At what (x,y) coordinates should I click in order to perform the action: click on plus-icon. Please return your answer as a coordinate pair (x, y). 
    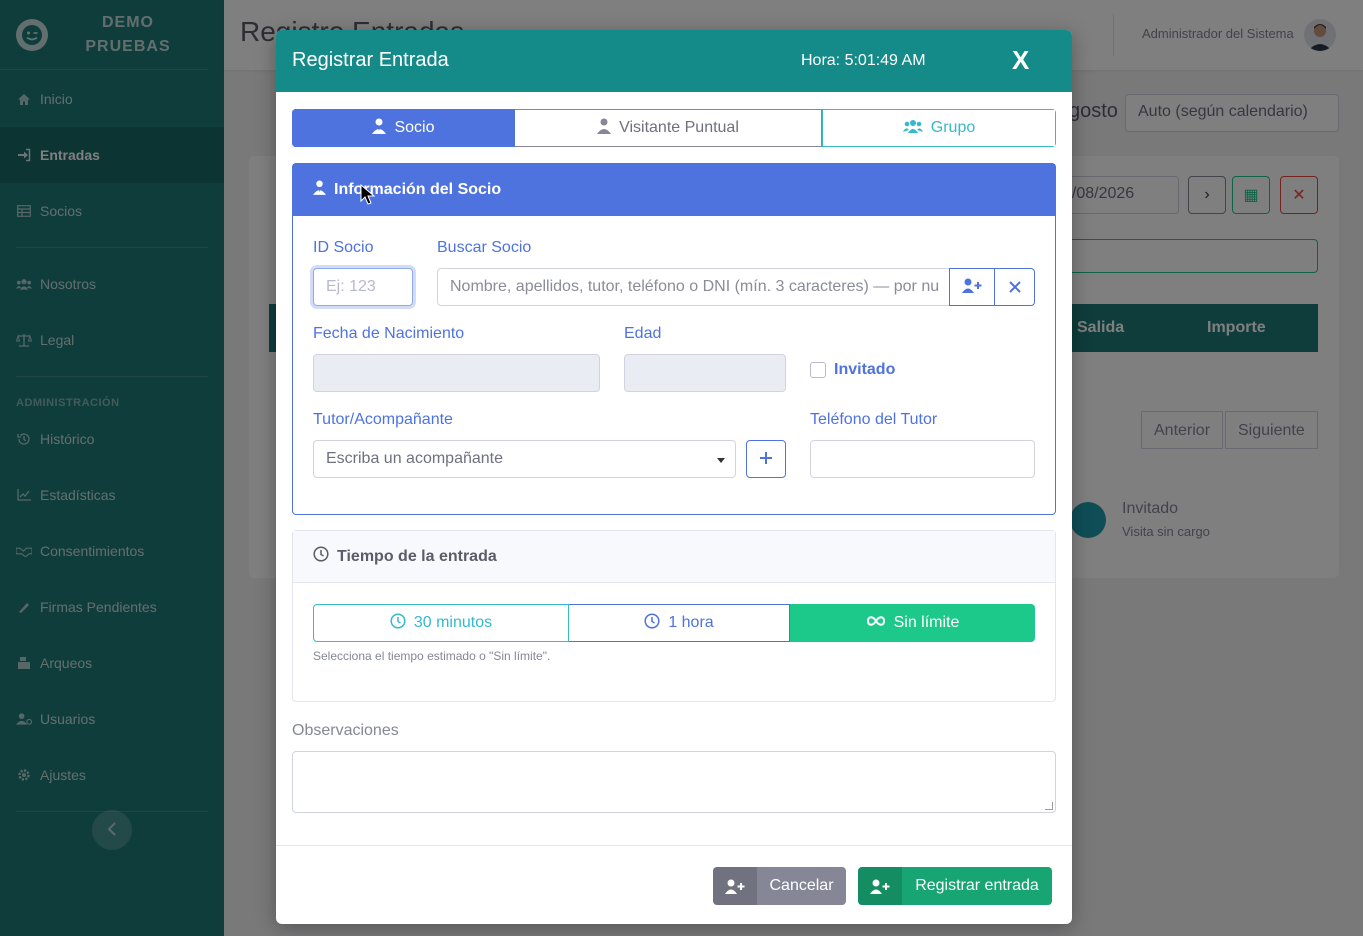
    Looking at the image, I should click on (766, 459).